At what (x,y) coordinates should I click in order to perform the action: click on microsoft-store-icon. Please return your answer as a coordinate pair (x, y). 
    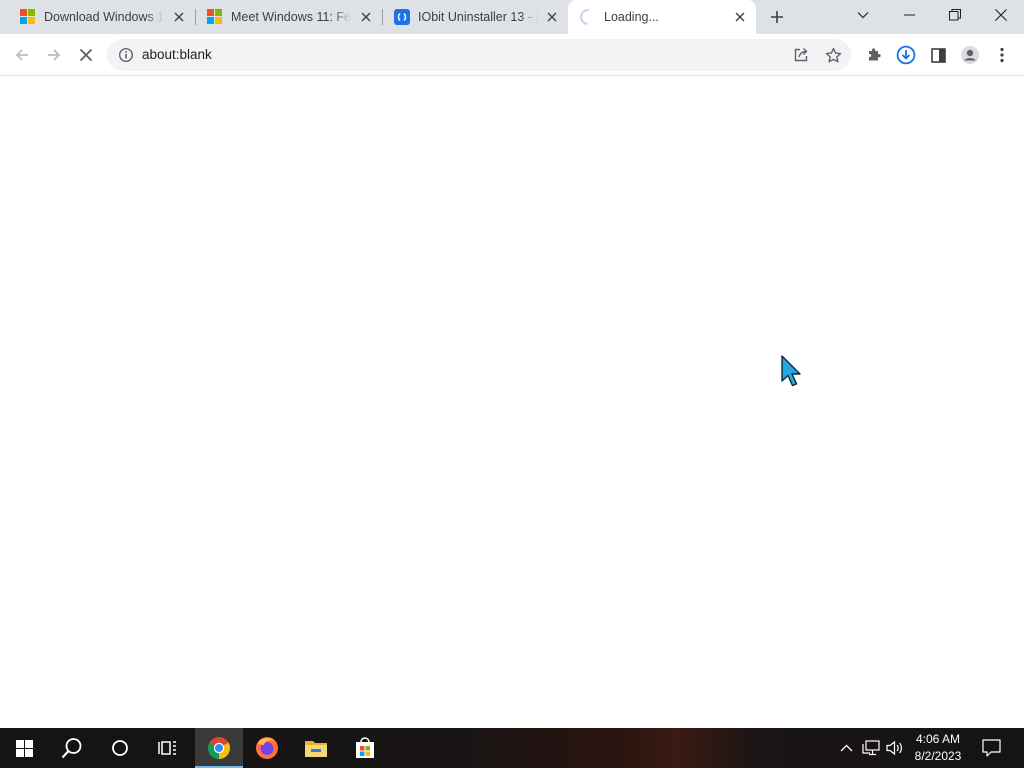
    Looking at the image, I should click on (365, 747).